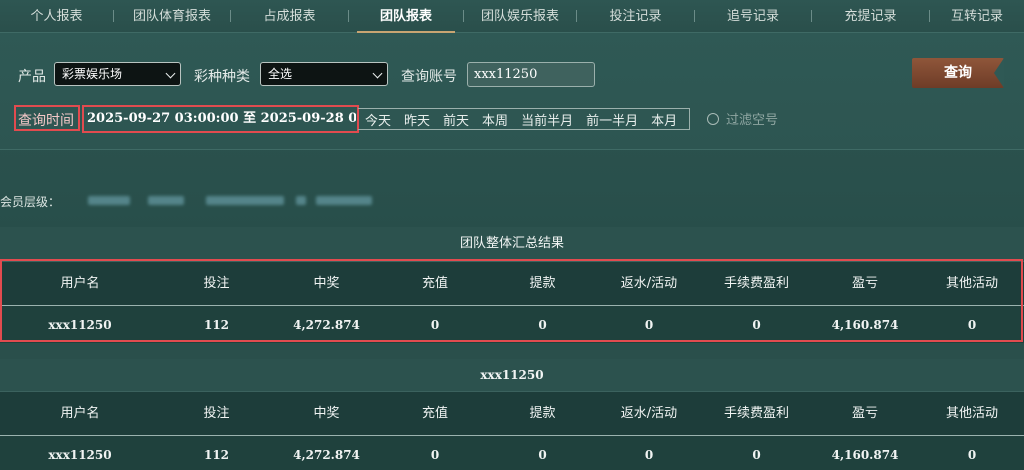 Image resolution: width=1024 pixels, height=470 pixels. I want to click on column-header: 盈亏, so click(864, 413).